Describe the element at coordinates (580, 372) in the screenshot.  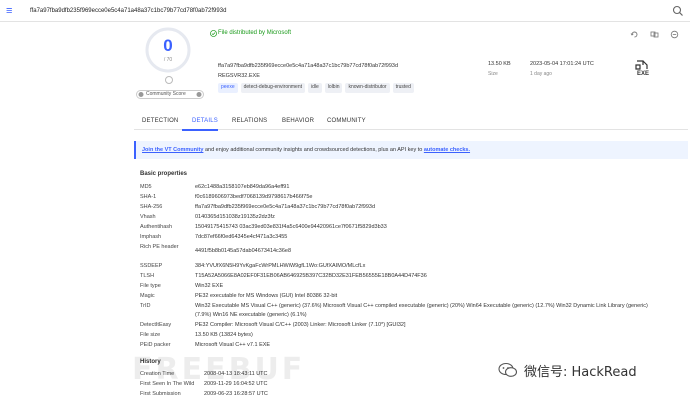
I see `wechat-account: 微信号: HackRead` at that location.